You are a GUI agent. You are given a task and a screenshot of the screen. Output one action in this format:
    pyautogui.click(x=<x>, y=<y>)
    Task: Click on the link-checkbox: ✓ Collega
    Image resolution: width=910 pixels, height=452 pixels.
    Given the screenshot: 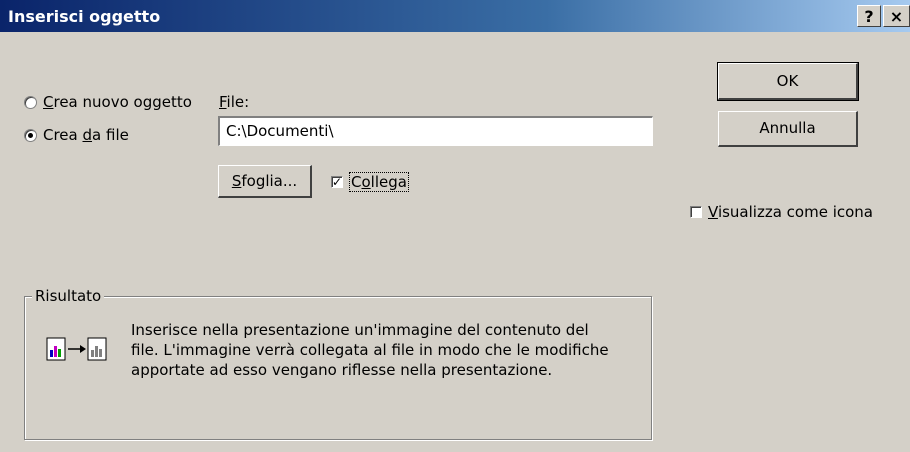 What is the action you would take?
    pyautogui.click(x=370, y=182)
    